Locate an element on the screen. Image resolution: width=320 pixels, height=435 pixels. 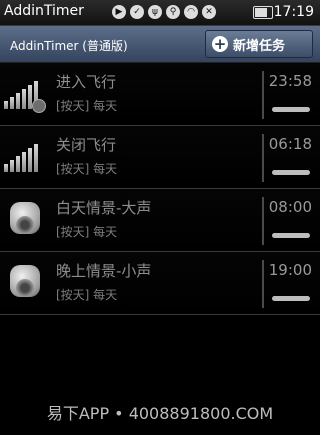
task-time: 19:00 is located at coordinates (290, 270).